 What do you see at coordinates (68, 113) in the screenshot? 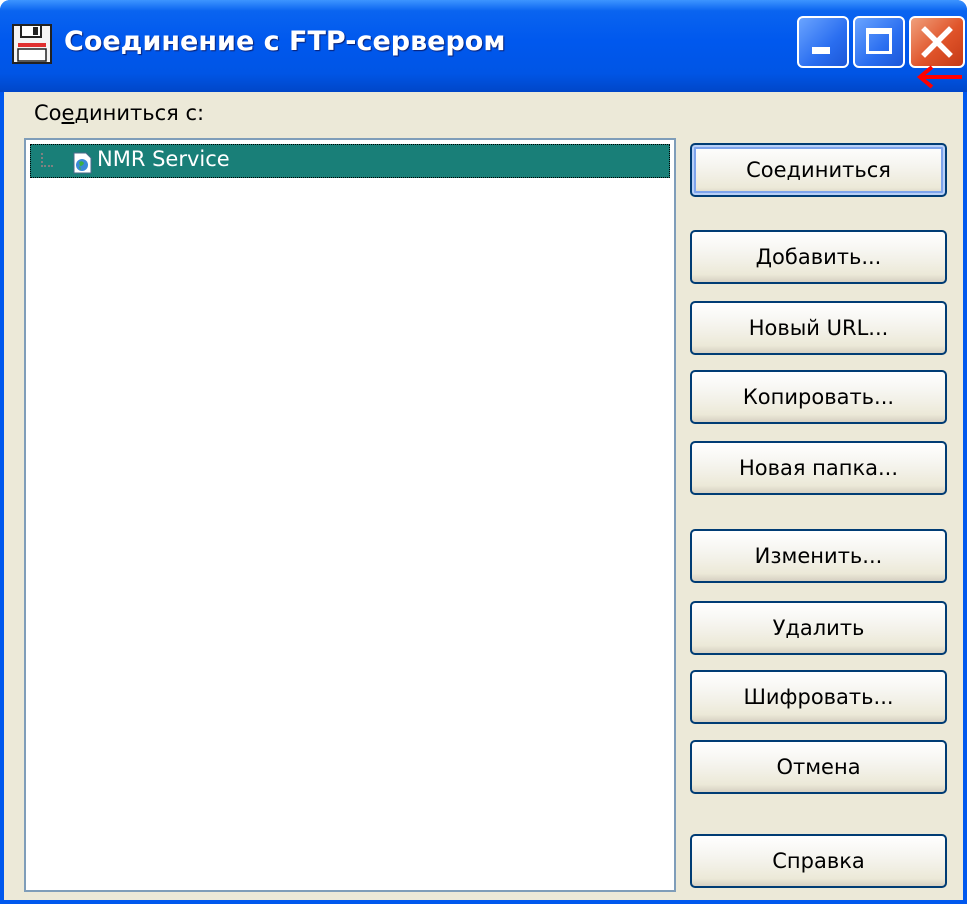
I see `connect-to-label-accel: е` at bounding box center [68, 113].